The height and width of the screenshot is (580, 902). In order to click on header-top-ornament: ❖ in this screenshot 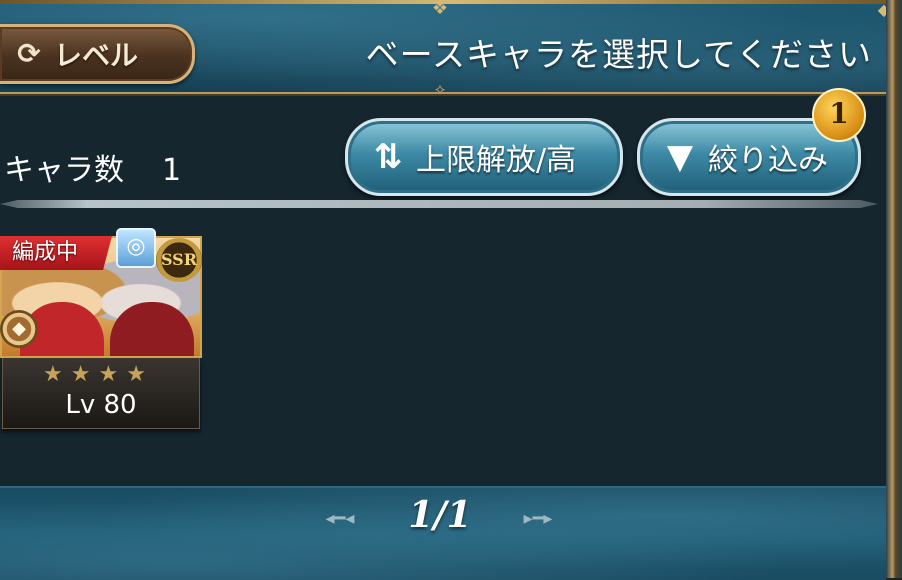, I will do `click(440, 9)`.